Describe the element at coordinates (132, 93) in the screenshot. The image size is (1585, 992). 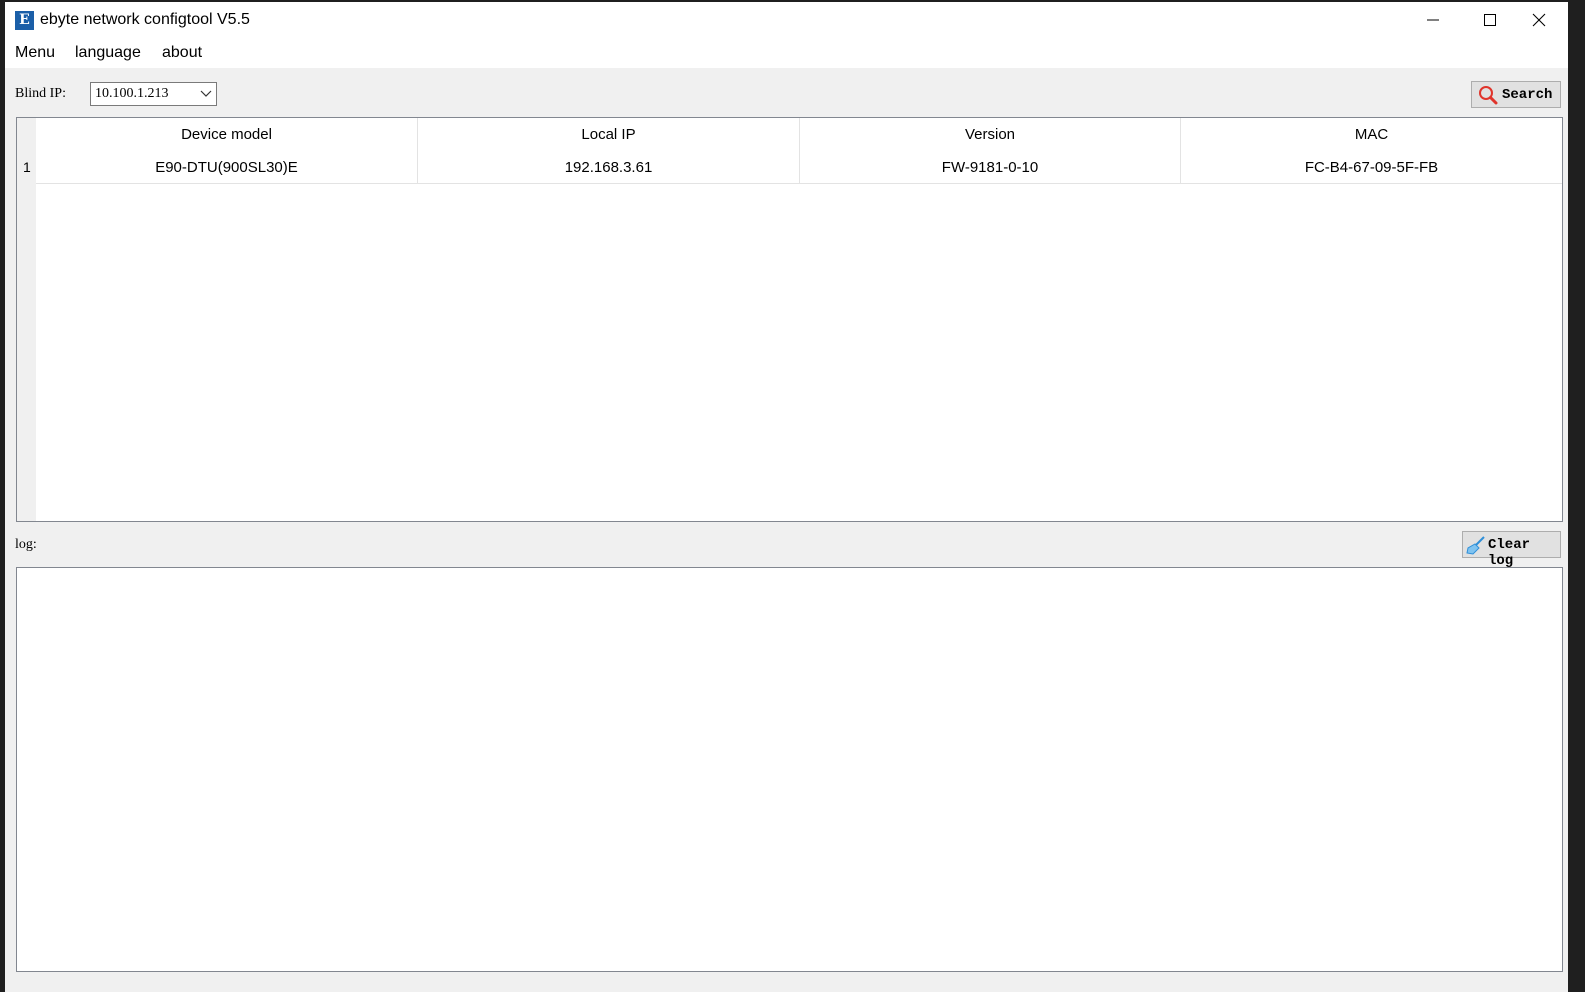
I see `blind-ip-value: 10.100.1.213` at that location.